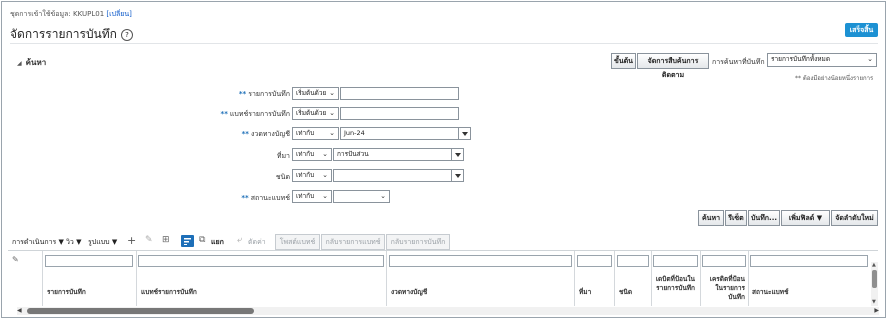 This screenshot has height=321, width=889. What do you see at coordinates (149, 240) in the screenshot?
I see `edit-icon: ✎` at bounding box center [149, 240].